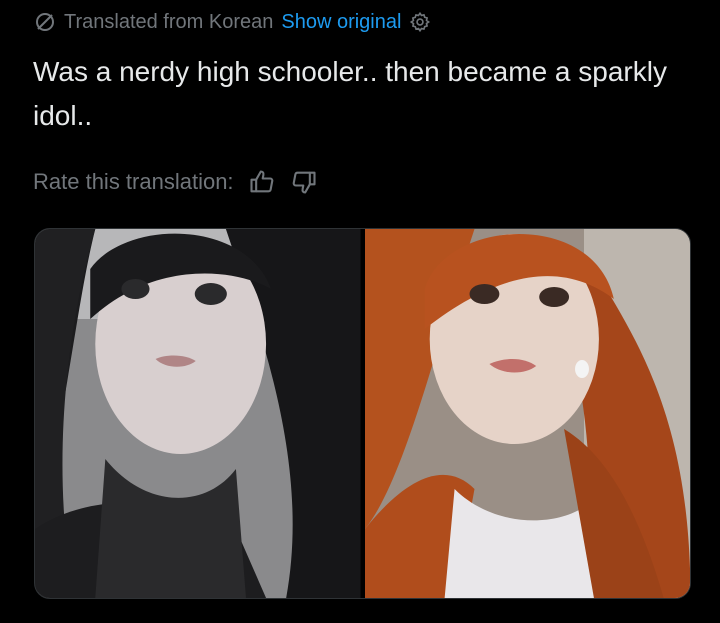 This screenshot has width=720, height=623. What do you see at coordinates (133, 181) in the screenshot?
I see `rate-label: Rate this translation:` at bounding box center [133, 181].